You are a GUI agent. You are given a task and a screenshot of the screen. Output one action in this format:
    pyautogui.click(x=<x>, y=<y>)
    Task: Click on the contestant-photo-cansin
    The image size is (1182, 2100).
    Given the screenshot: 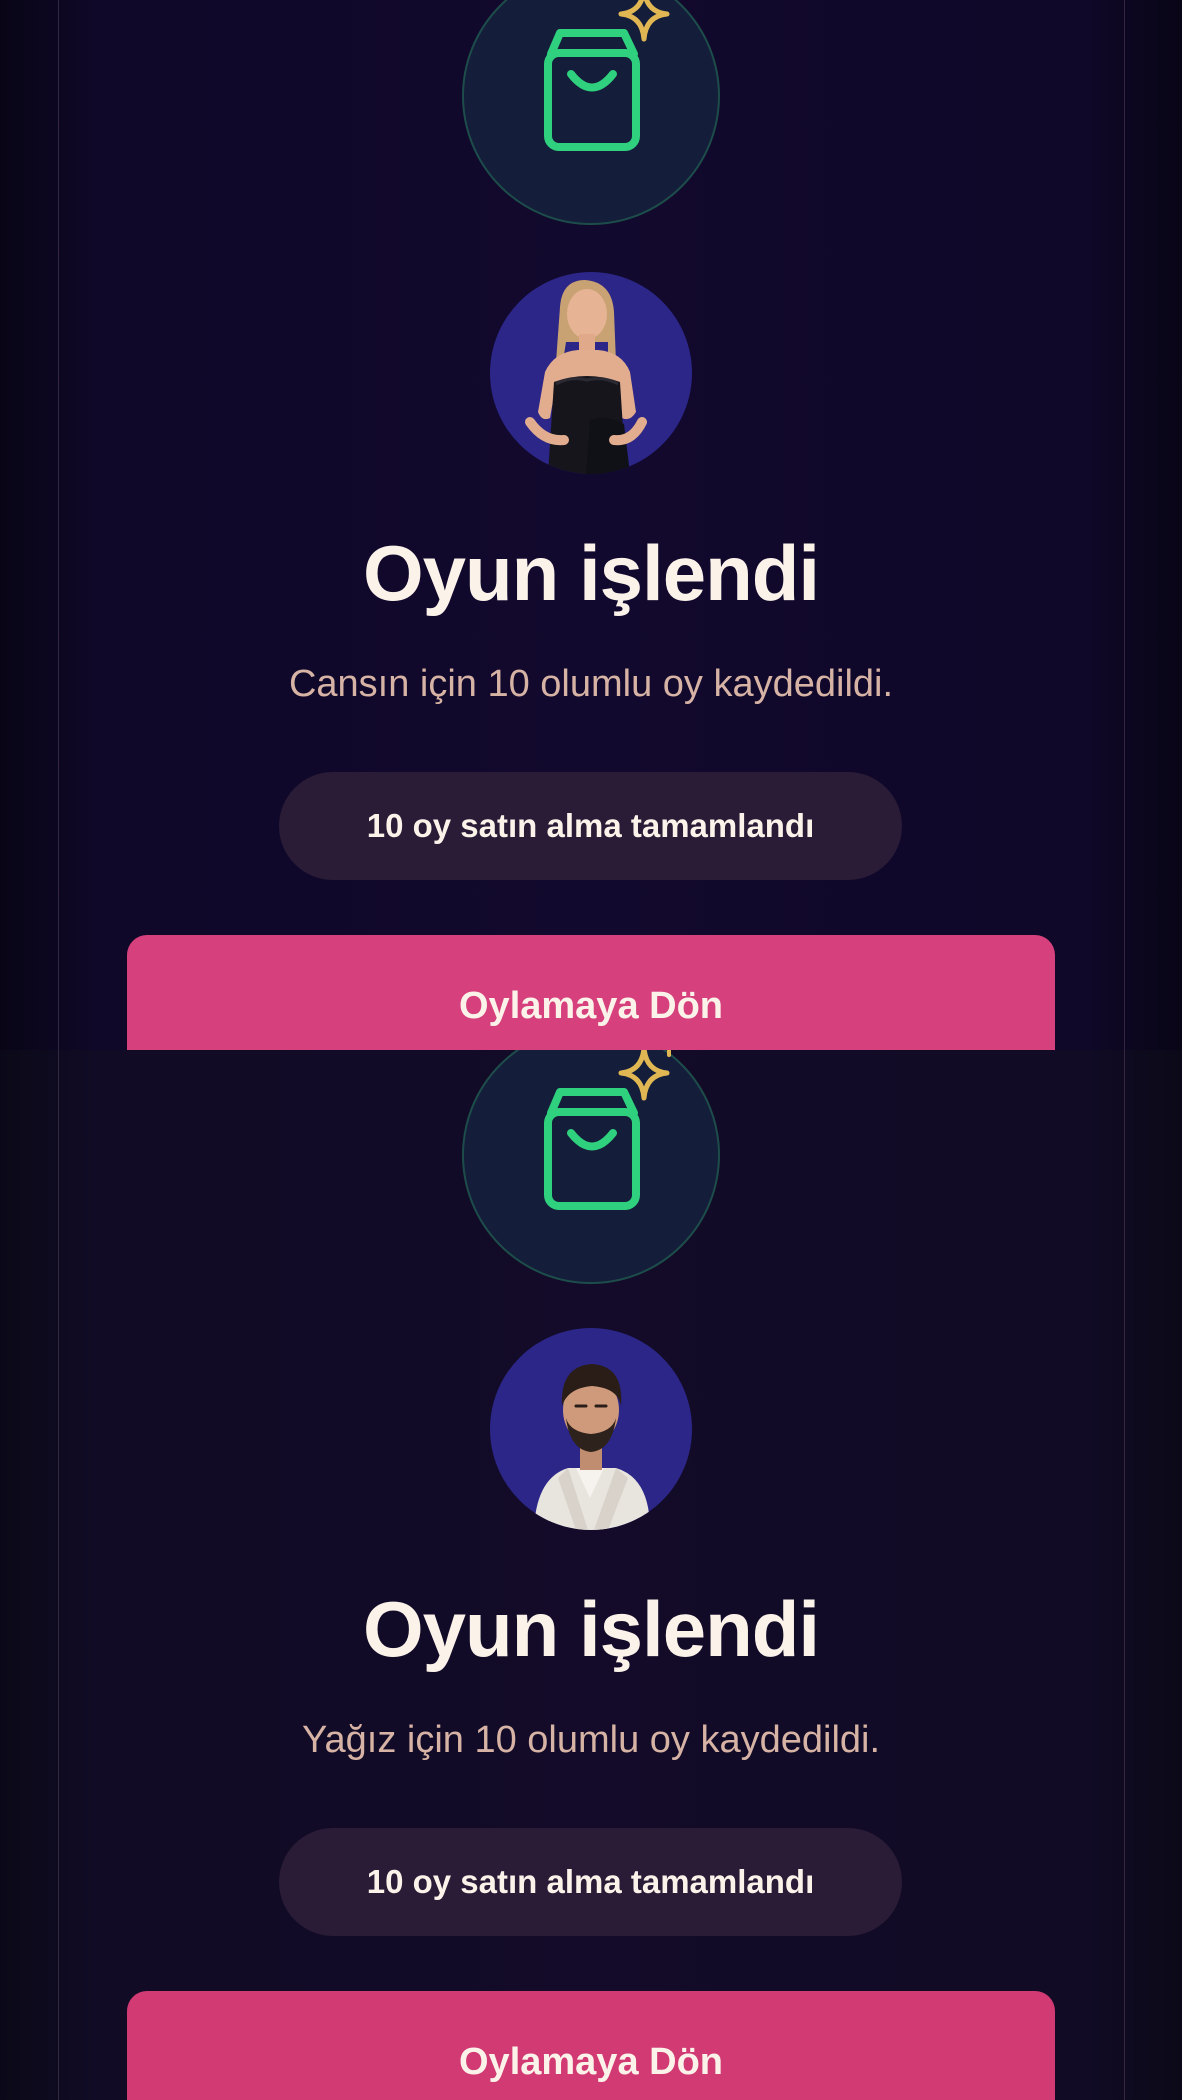 What is the action you would take?
    pyautogui.click(x=586, y=377)
    